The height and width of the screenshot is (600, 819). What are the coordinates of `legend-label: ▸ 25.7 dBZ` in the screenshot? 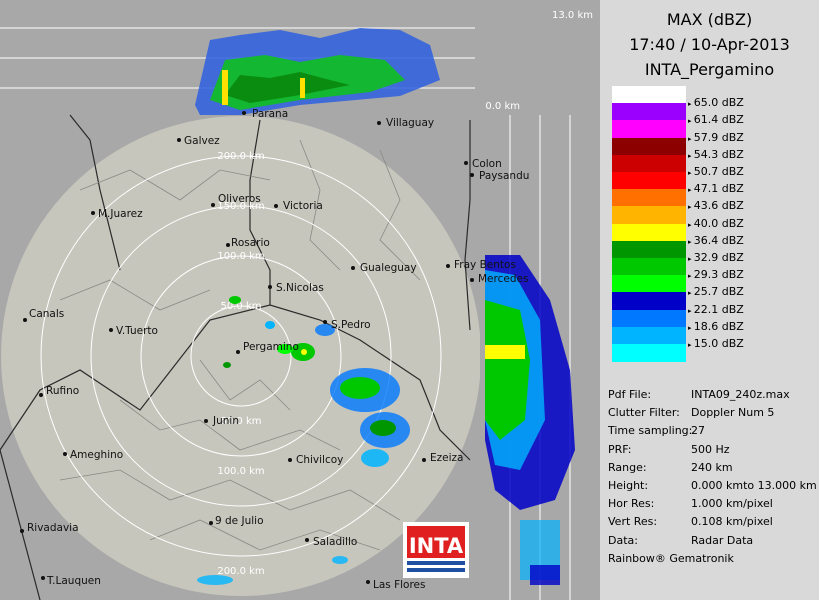 It's located at (716, 291).